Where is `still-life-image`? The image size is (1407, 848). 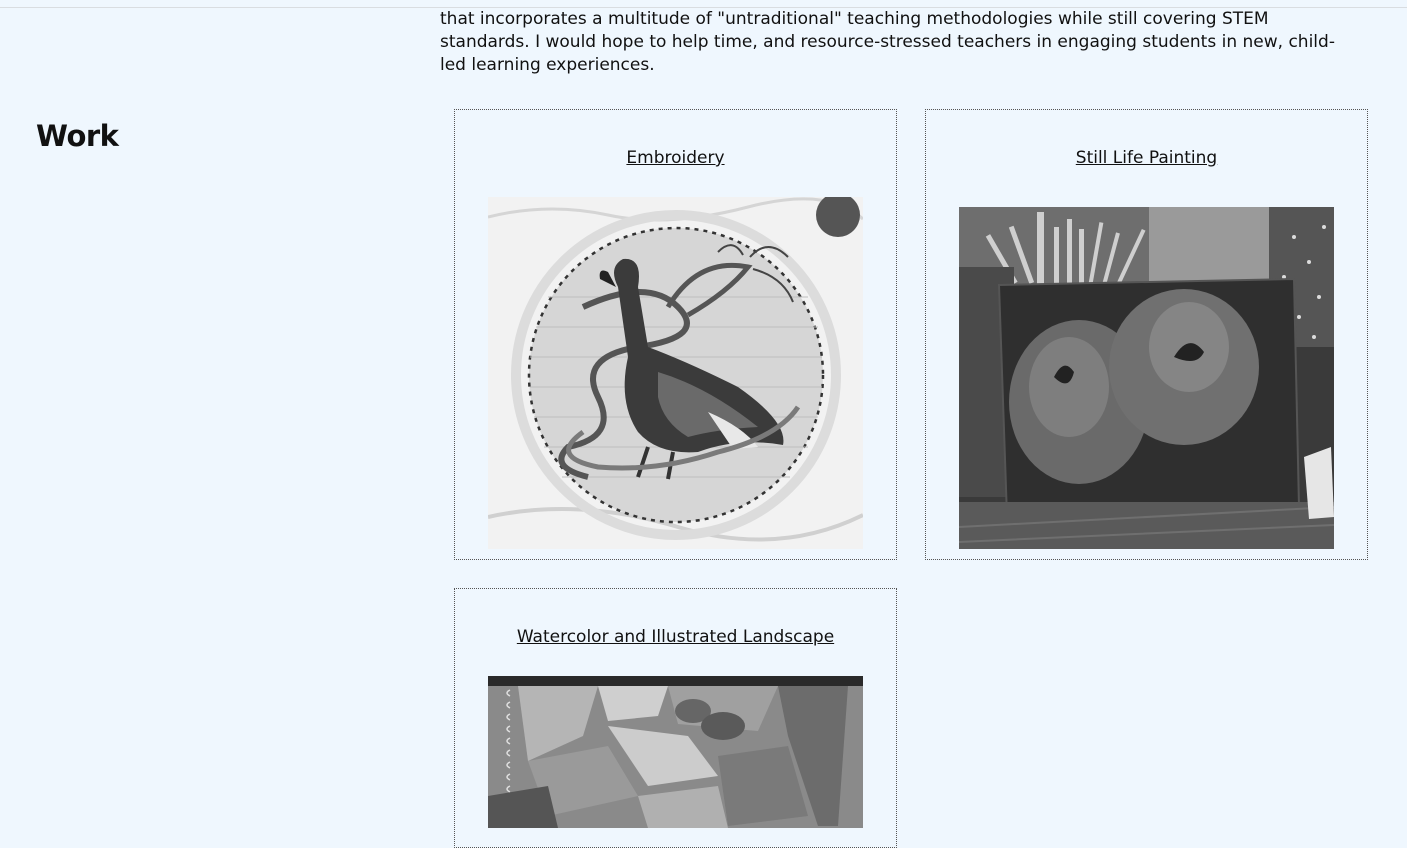 still-life-image is located at coordinates (1146, 378).